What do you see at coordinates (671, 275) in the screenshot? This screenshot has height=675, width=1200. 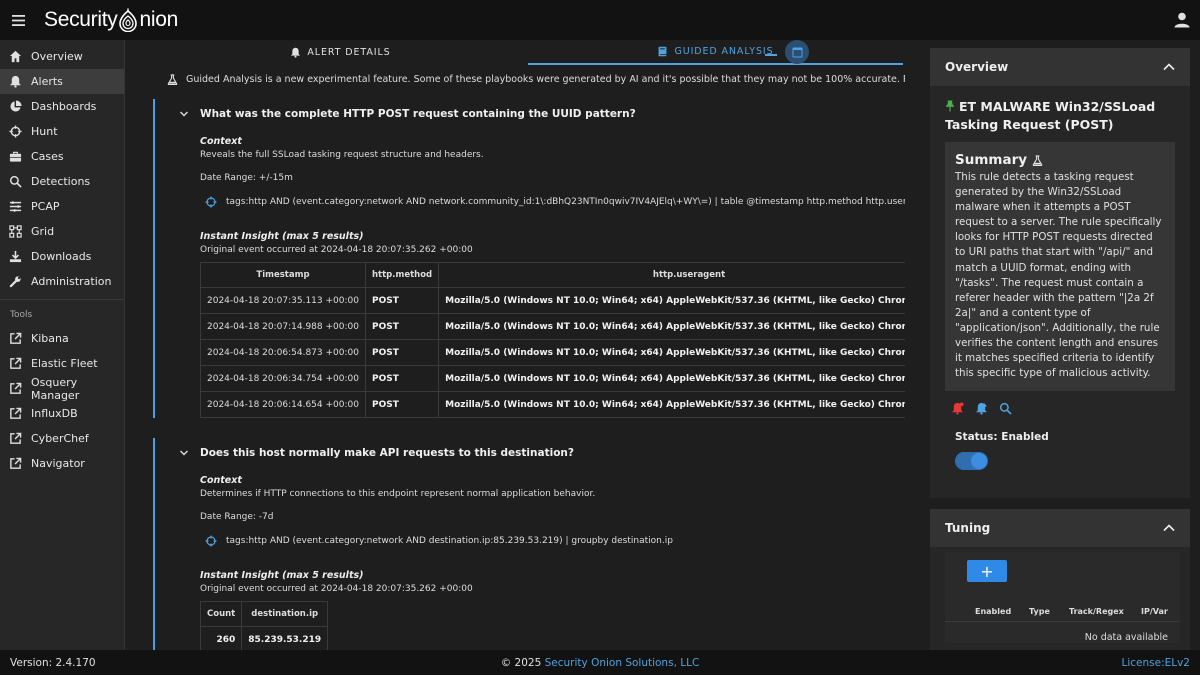 I see `column-header: http.useragent` at bounding box center [671, 275].